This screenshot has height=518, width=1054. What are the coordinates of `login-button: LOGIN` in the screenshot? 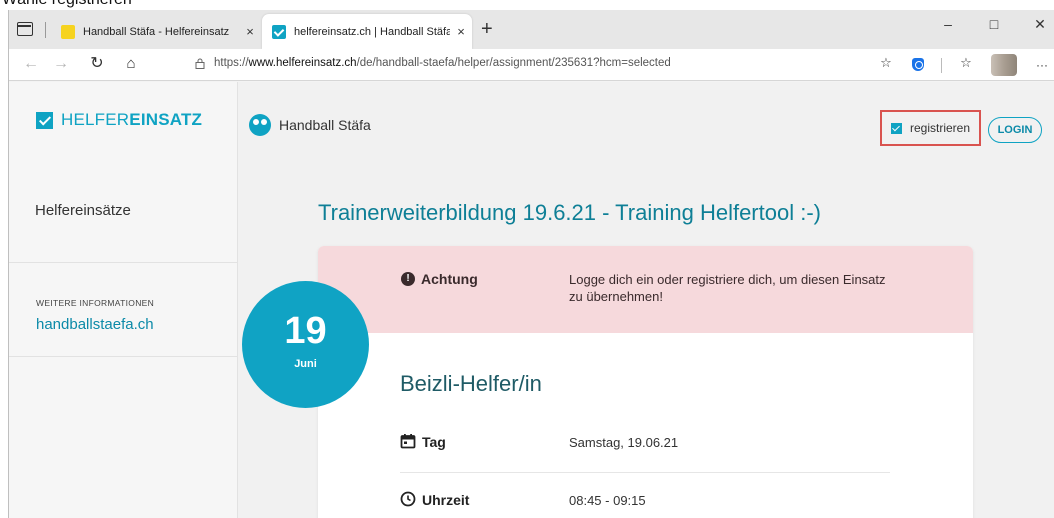 It's located at (1015, 130).